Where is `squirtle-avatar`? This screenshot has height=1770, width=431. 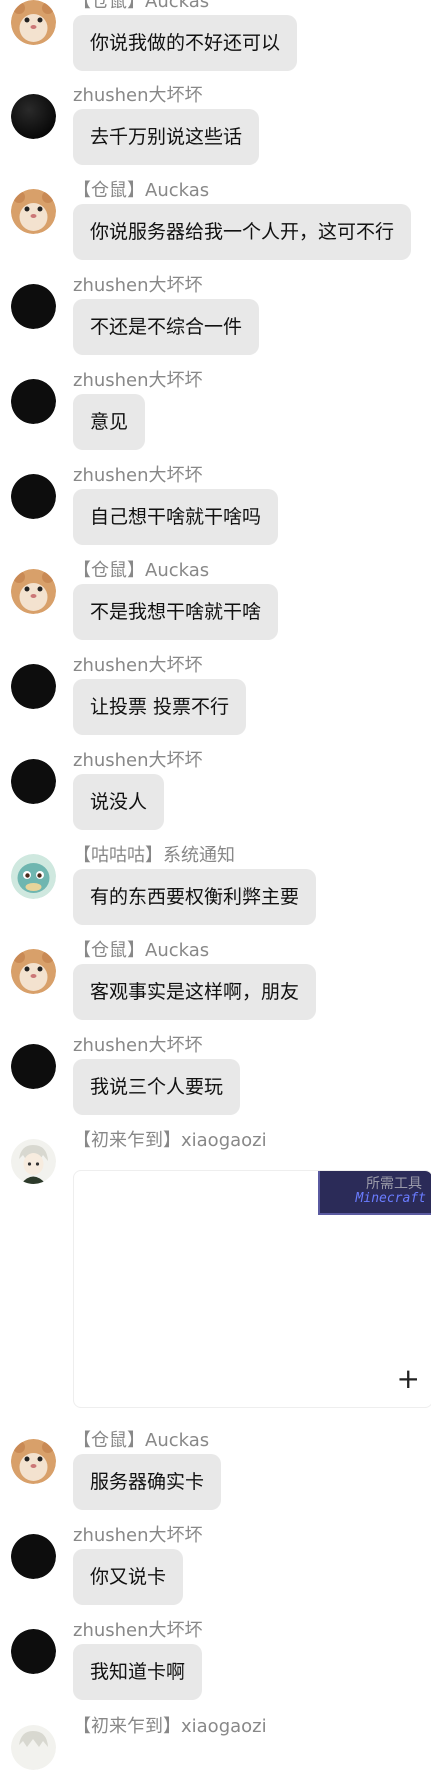 squirtle-avatar is located at coordinates (33, 876).